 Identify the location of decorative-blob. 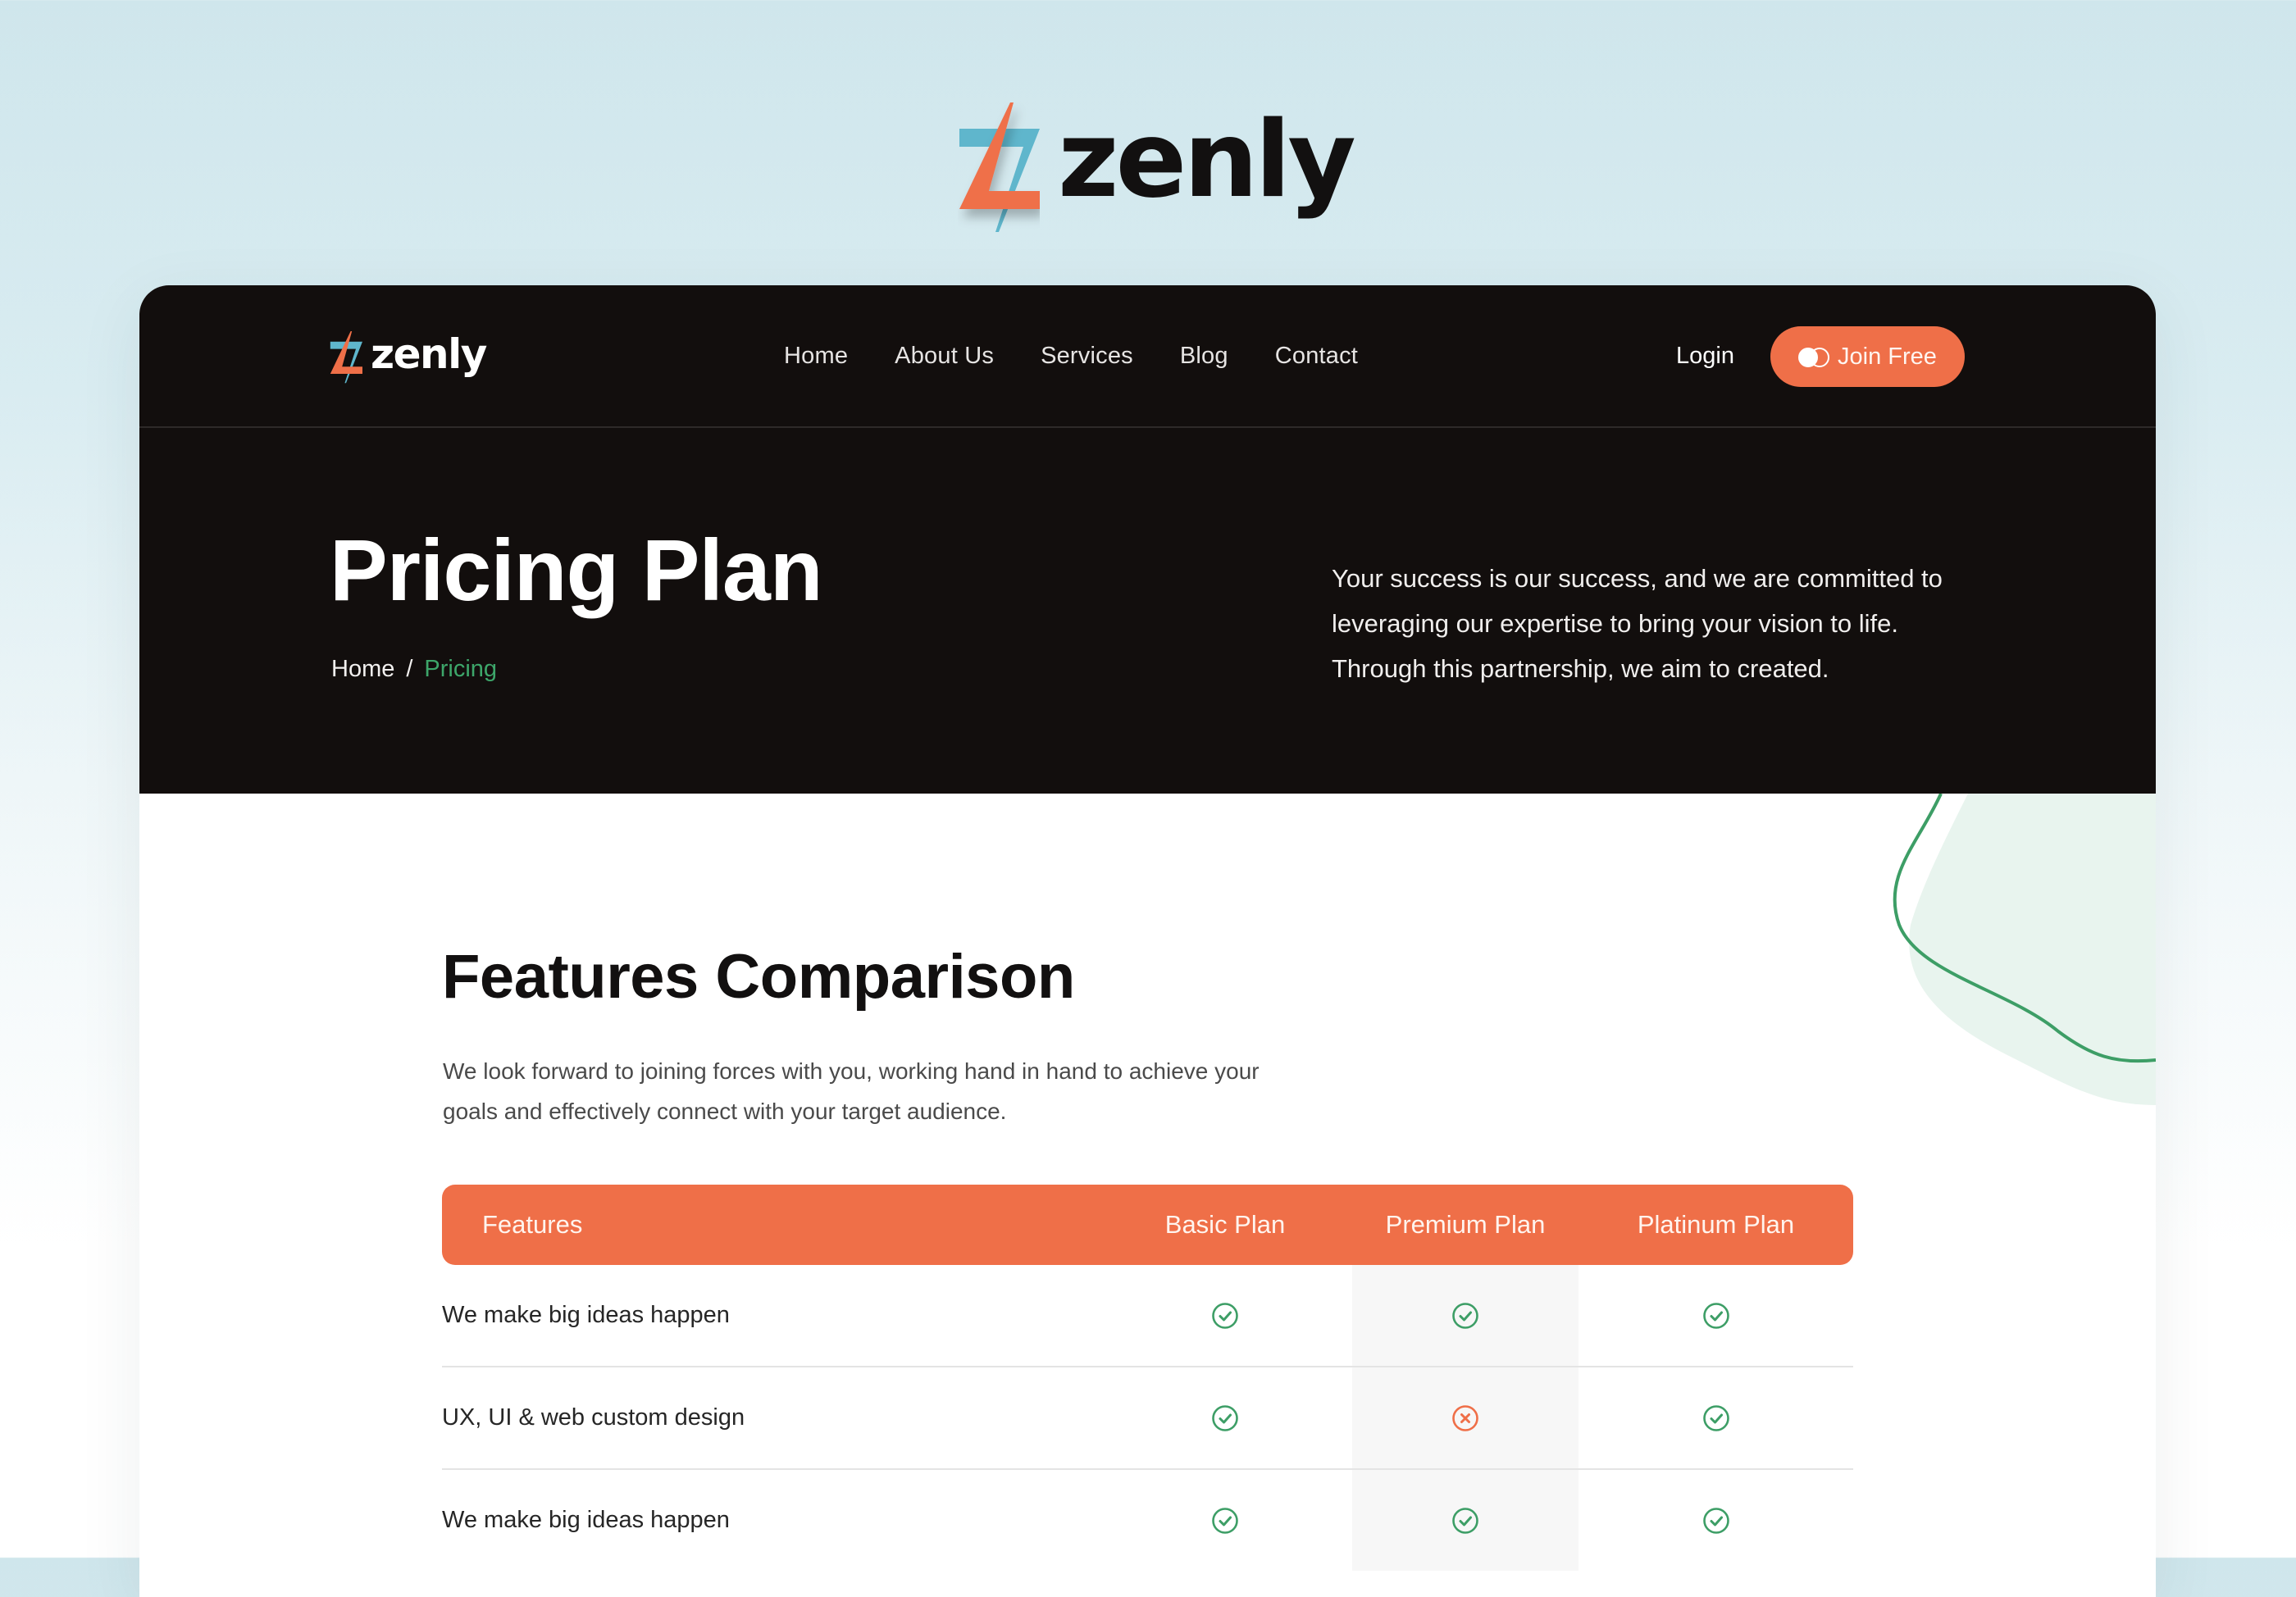
(2024, 949).